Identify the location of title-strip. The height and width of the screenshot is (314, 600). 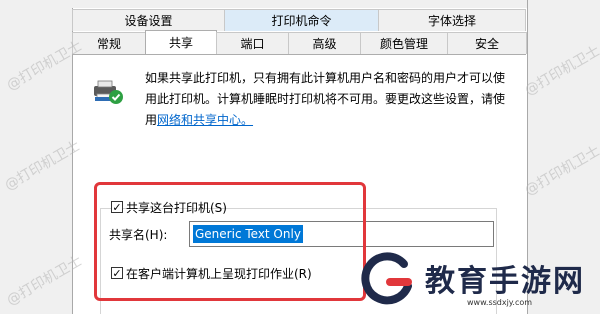
(299, 4).